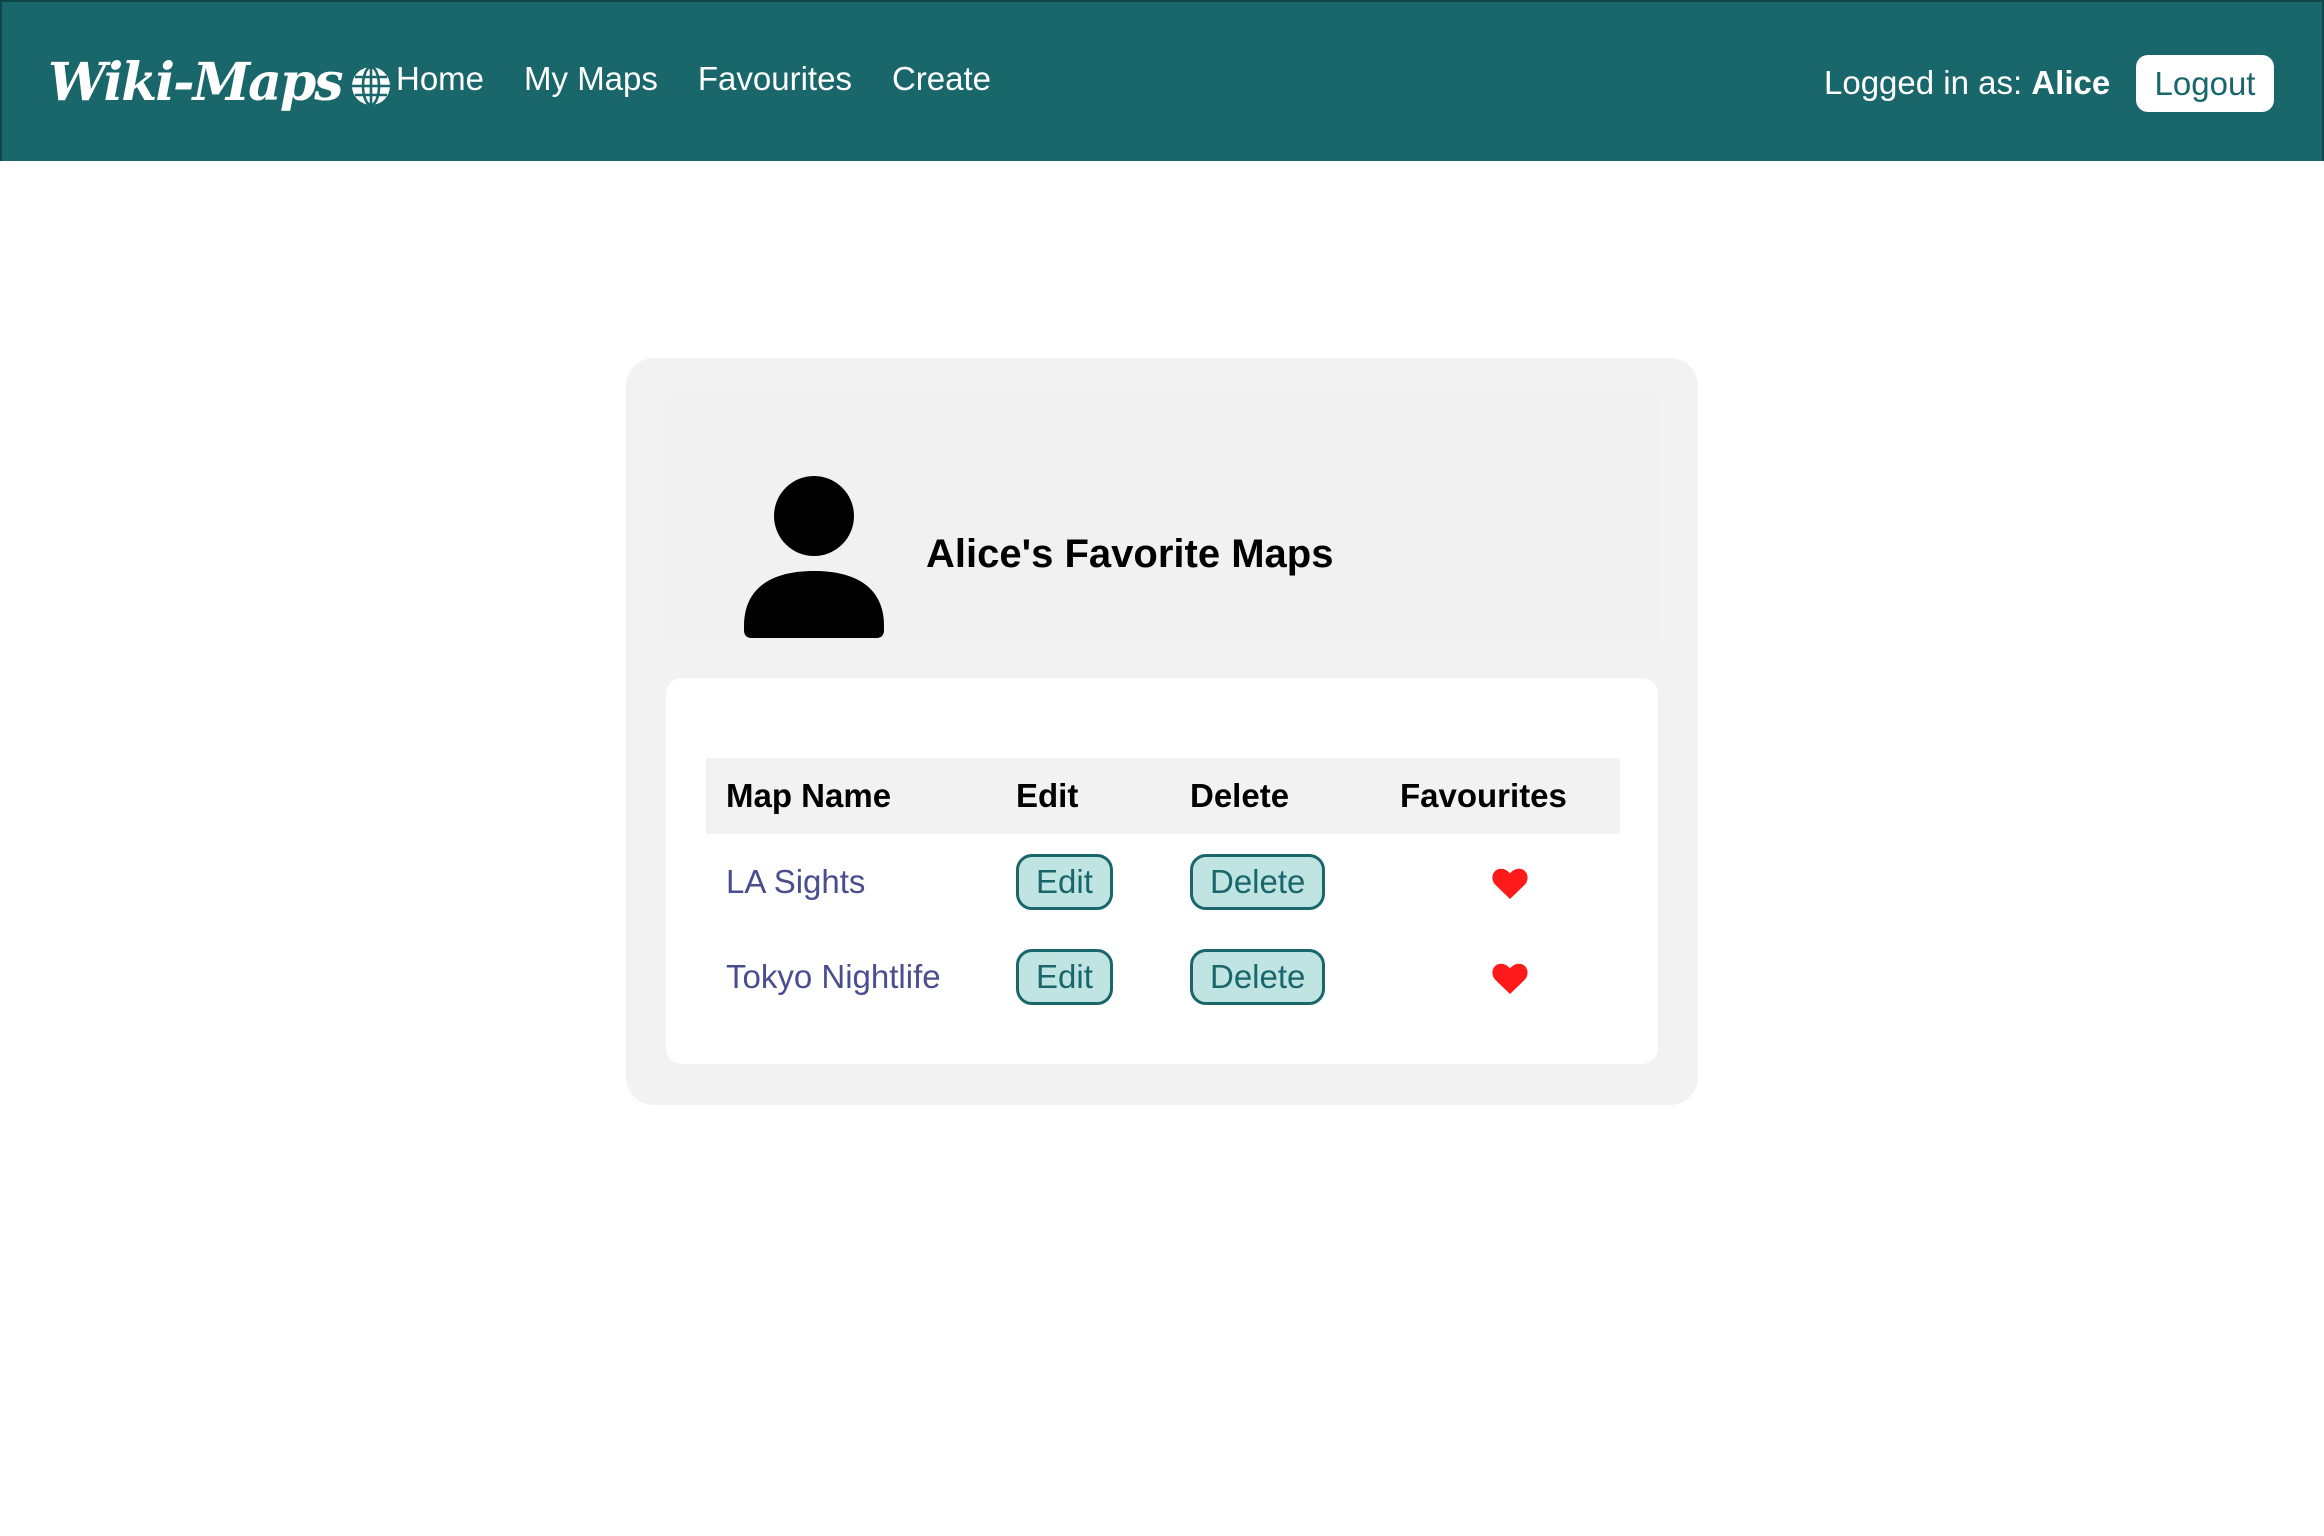 Image resolution: width=2324 pixels, height=1536 pixels. I want to click on logout-button: Logout, so click(2205, 83).